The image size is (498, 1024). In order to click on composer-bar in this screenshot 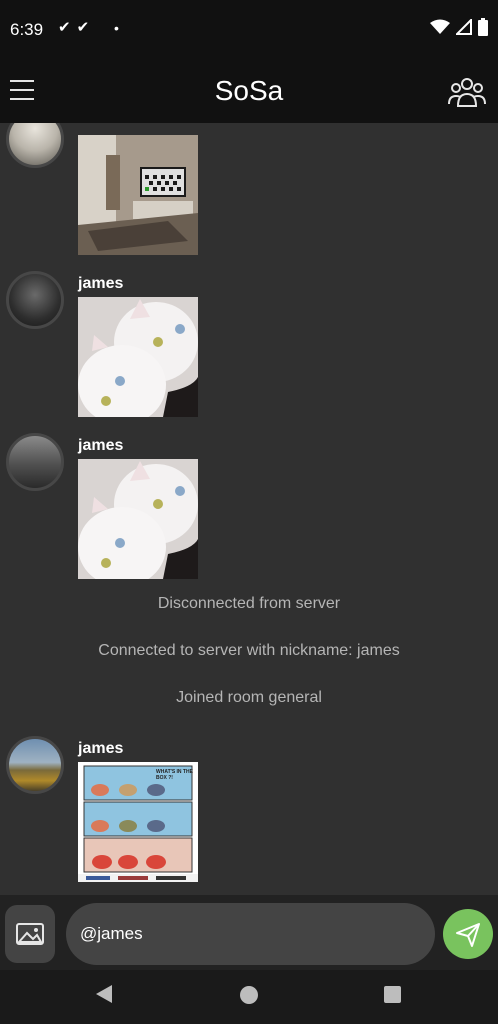, I will do `click(249, 932)`.